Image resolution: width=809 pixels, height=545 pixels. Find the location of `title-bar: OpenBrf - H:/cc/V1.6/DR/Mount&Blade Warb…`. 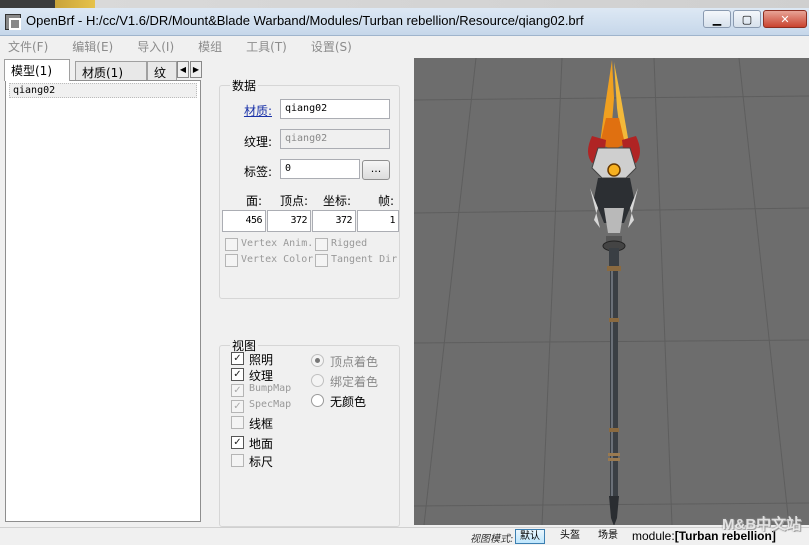

title-bar: OpenBrf - H:/cc/V1.6/DR/Mount&Blade Warb… is located at coordinates (404, 22).